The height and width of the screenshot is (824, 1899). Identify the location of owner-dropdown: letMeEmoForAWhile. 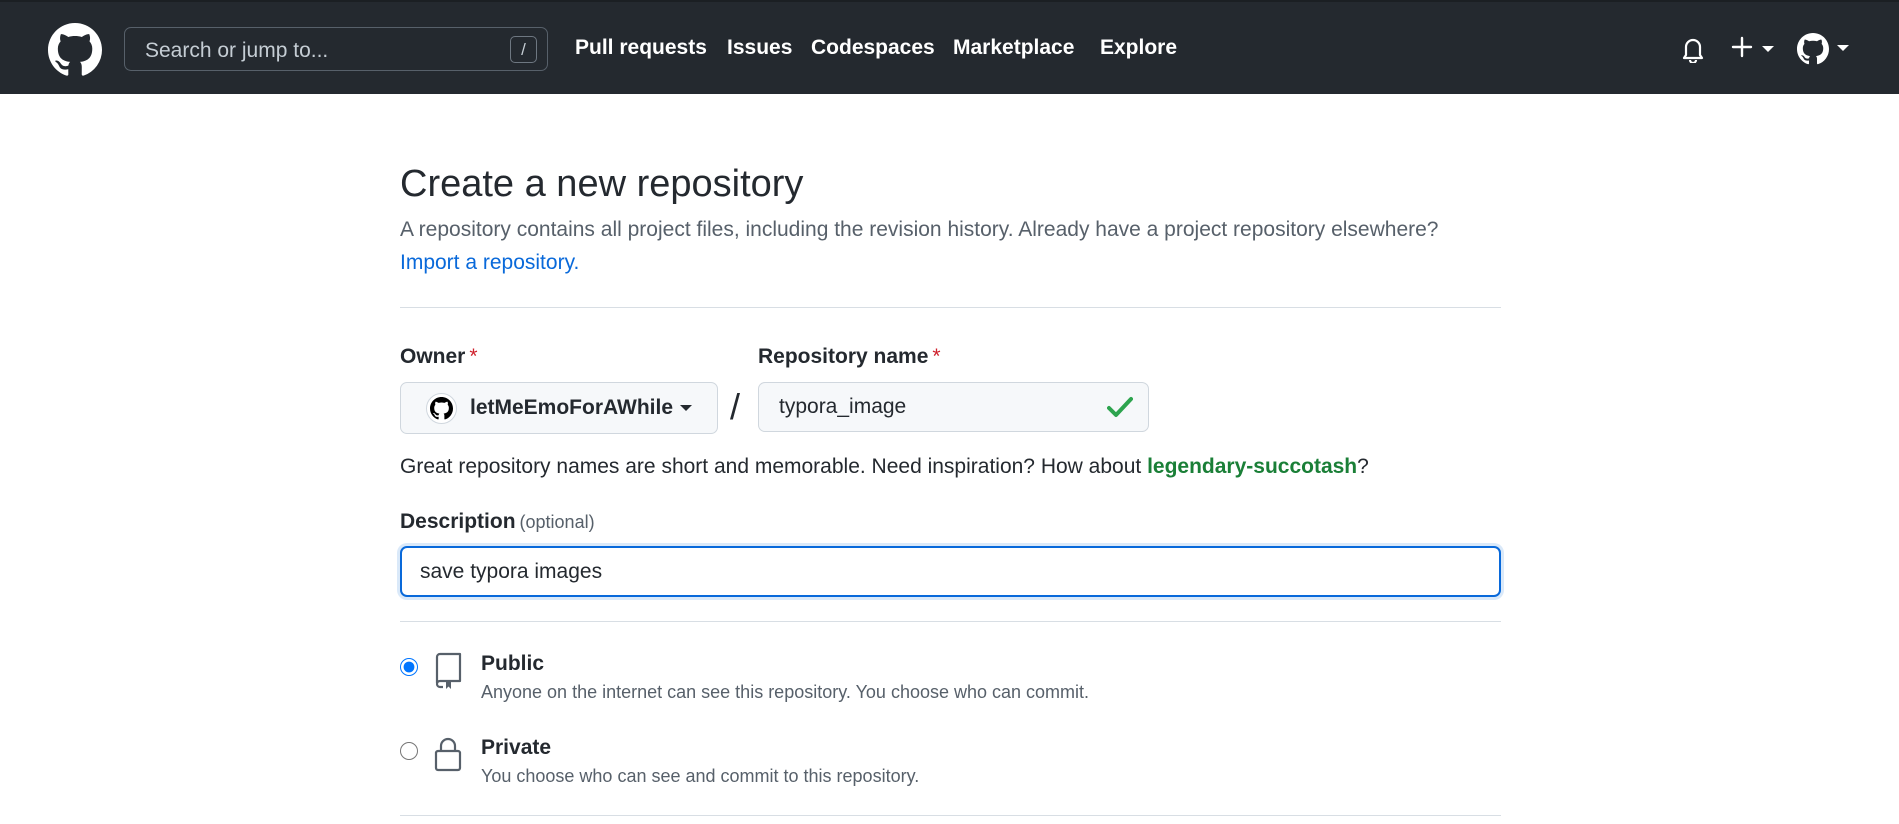
(559, 408).